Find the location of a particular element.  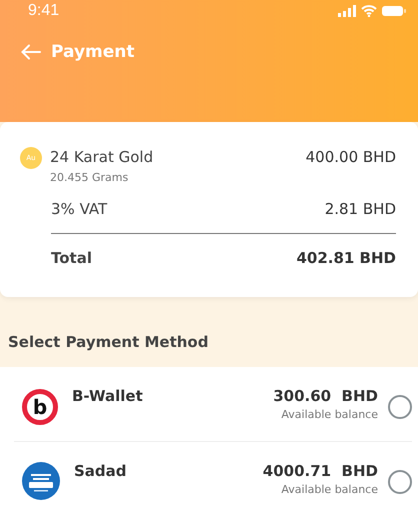

vat-label: 3% VAT is located at coordinates (79, 209).